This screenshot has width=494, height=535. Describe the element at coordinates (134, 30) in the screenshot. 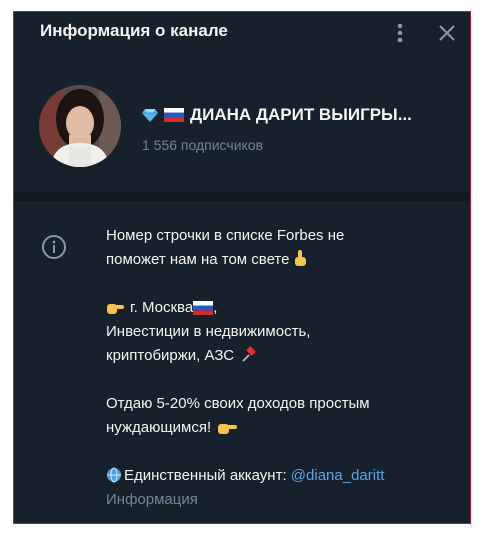

I see `panel-title: Информация о канале` at that location.